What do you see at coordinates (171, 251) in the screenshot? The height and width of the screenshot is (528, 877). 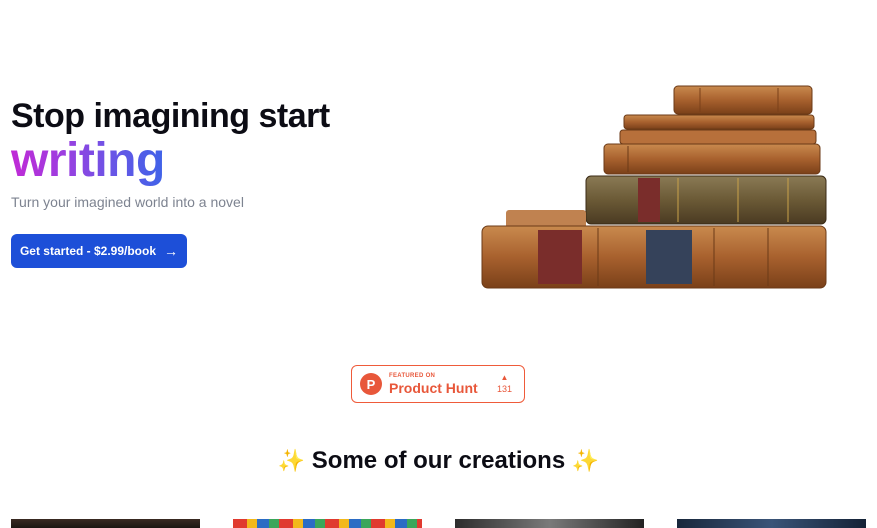 I see `arrow-right-icon: →` at bounding box center [171, 251].